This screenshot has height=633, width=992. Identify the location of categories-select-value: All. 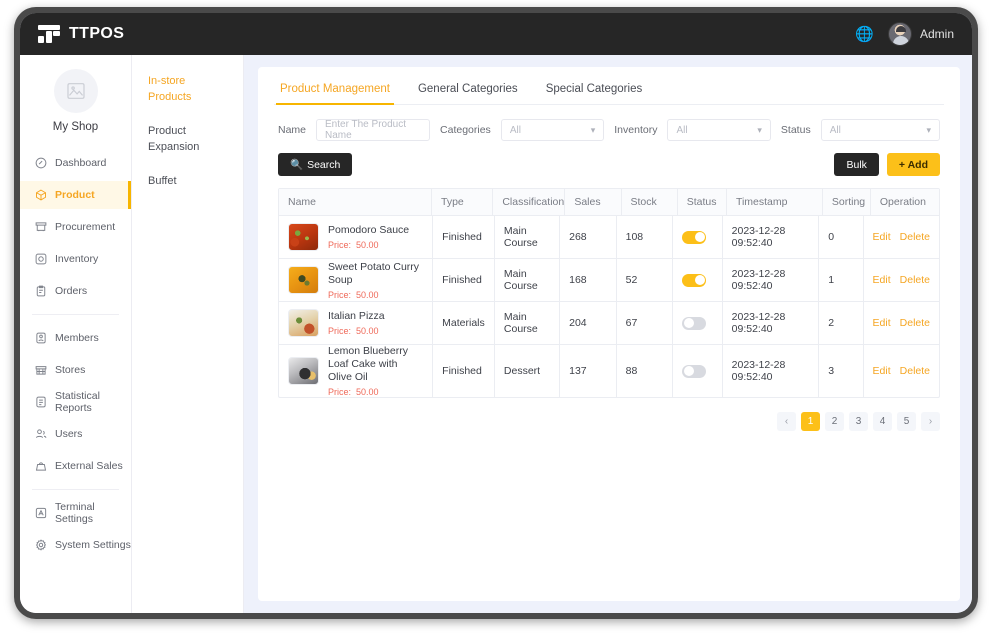
(515, 130).